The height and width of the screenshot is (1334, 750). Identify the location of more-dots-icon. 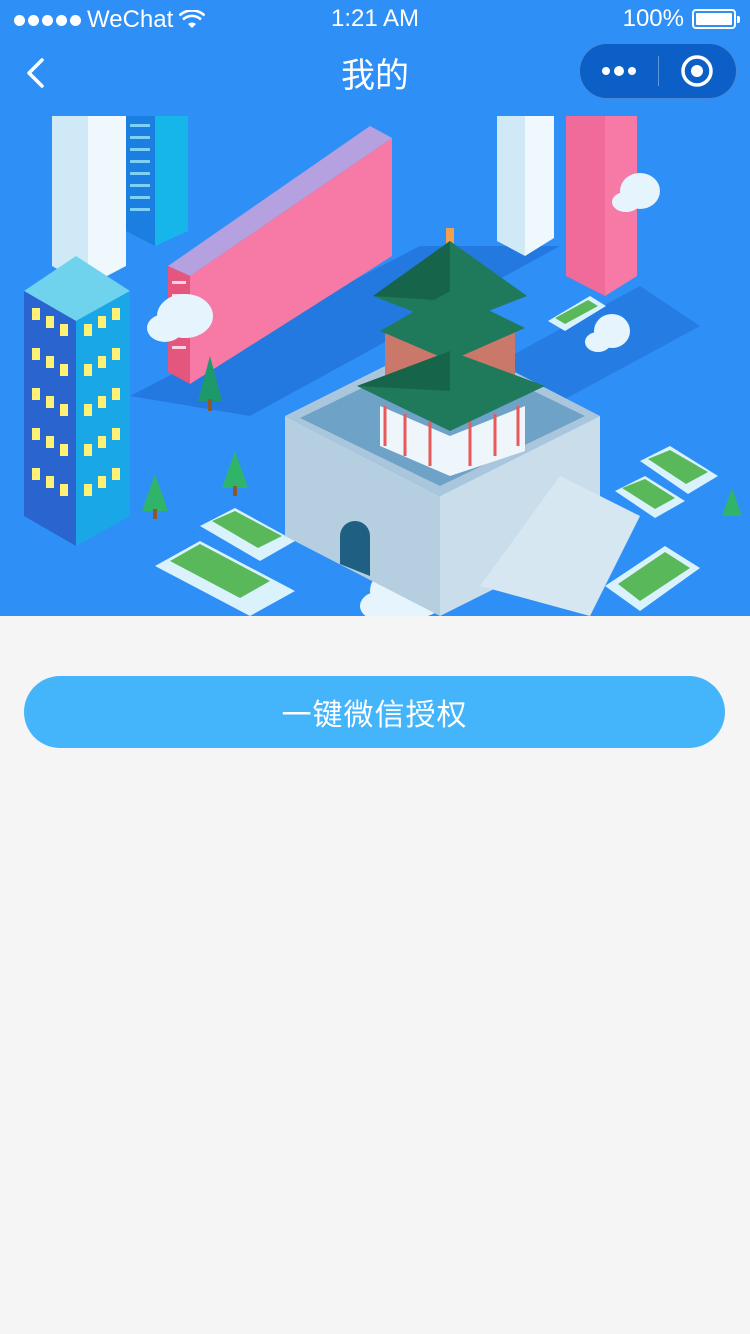
(618, 71).